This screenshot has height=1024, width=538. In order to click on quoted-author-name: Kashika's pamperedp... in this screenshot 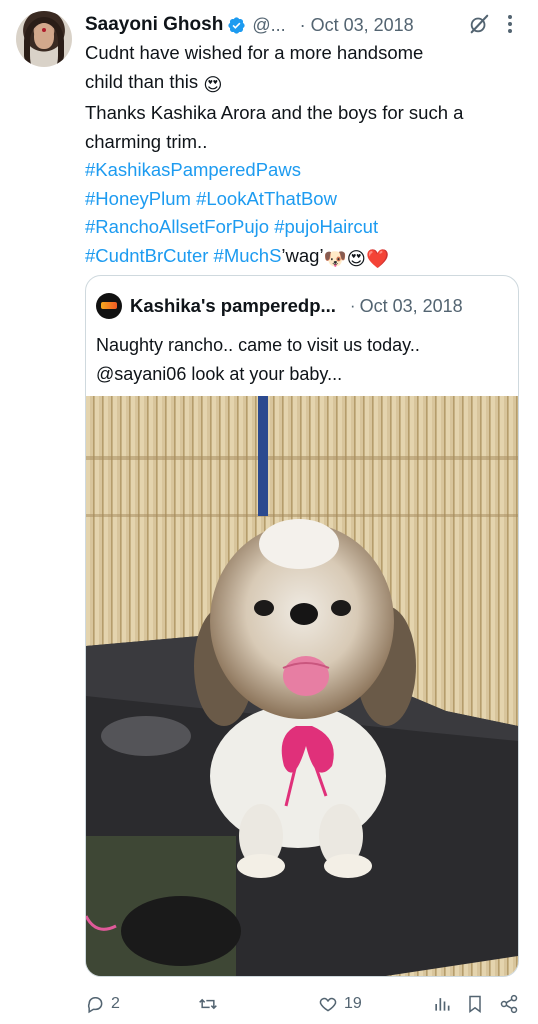, I will do `click(233, 306)`.